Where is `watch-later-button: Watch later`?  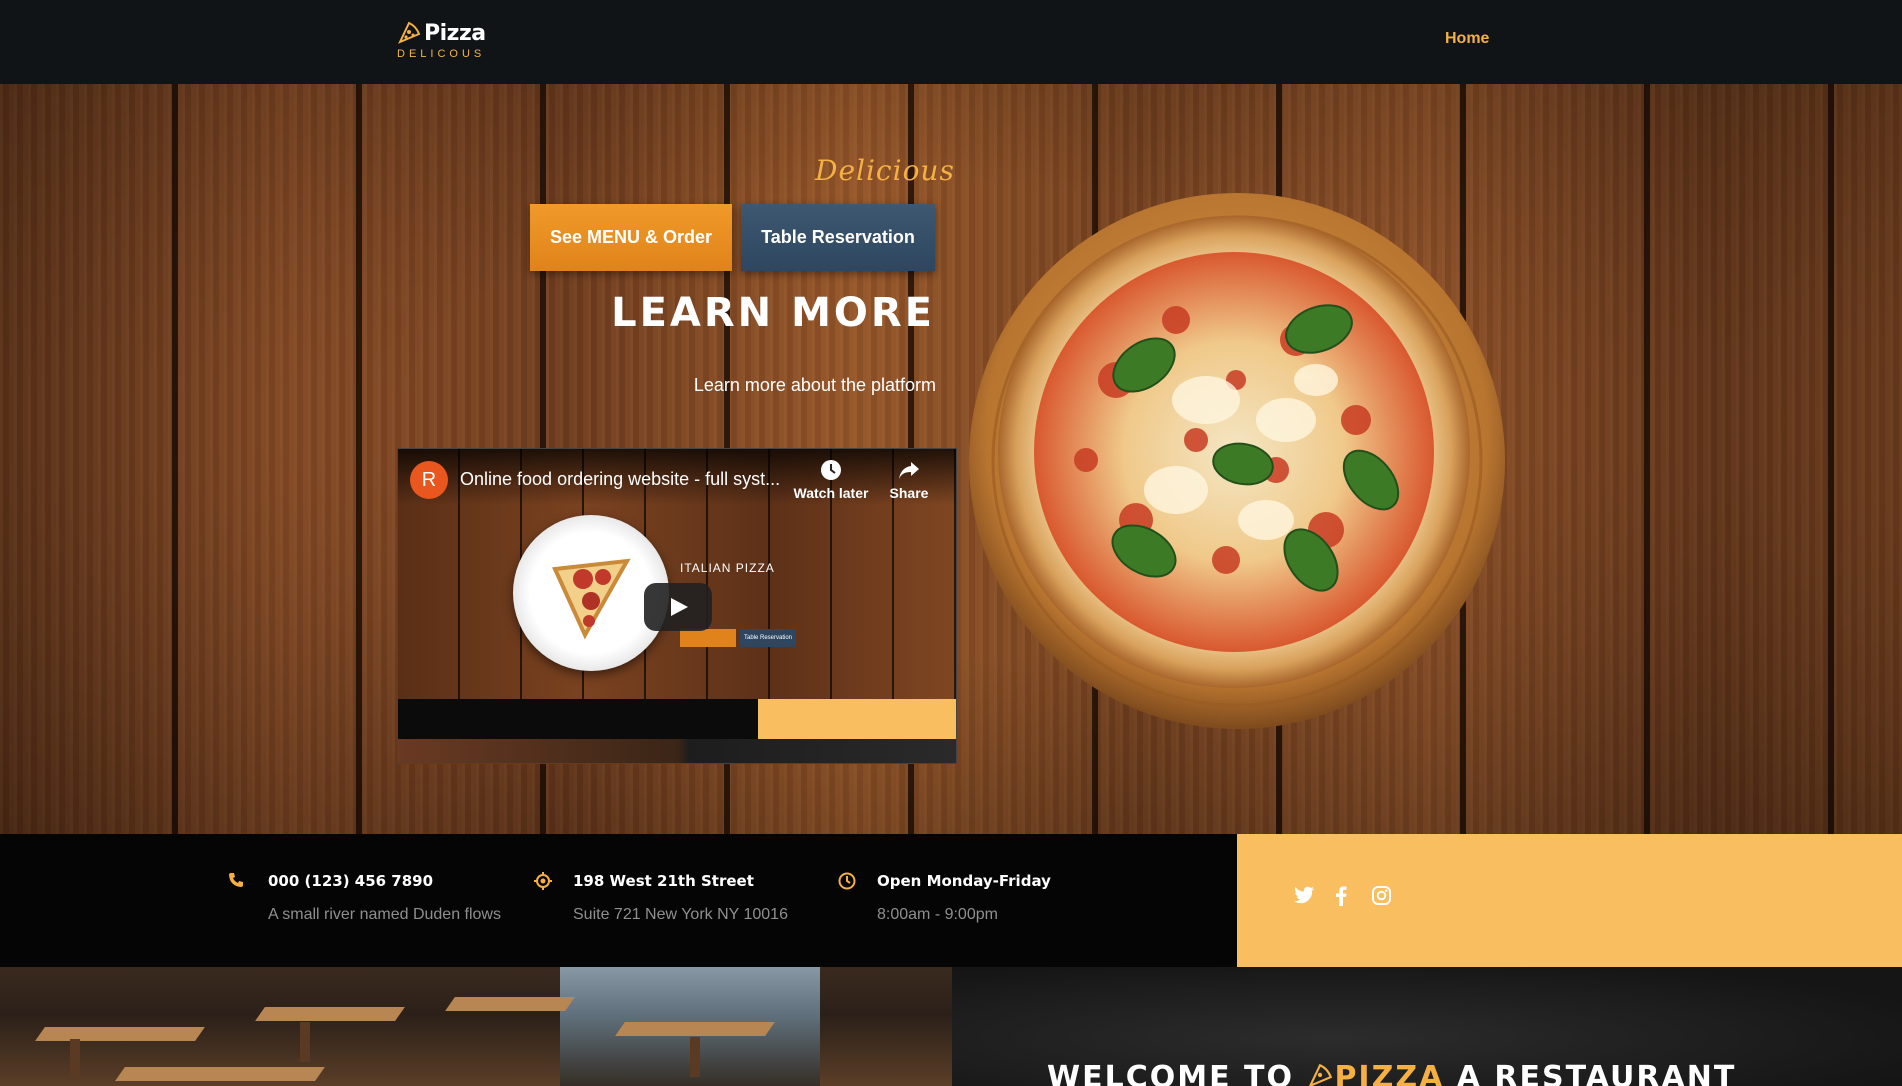
watch-later-button: Watch later is located at coordinates (831, 480).